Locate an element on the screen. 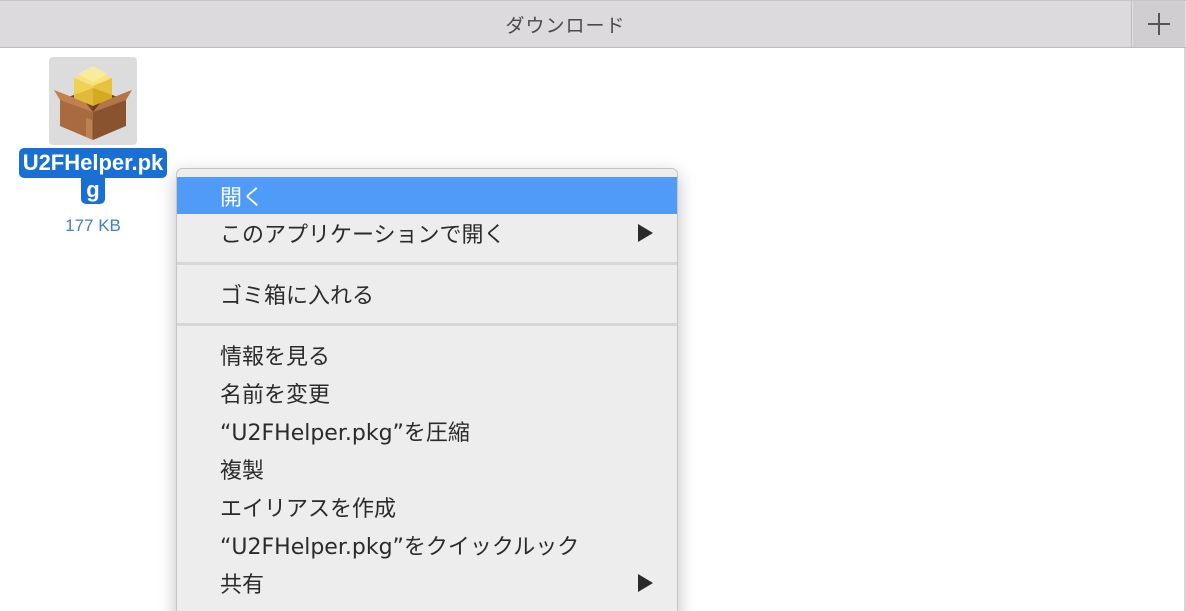  menu-item-move-to-trash: ゴミ箱に入れる is located at coordinates (427, 293).